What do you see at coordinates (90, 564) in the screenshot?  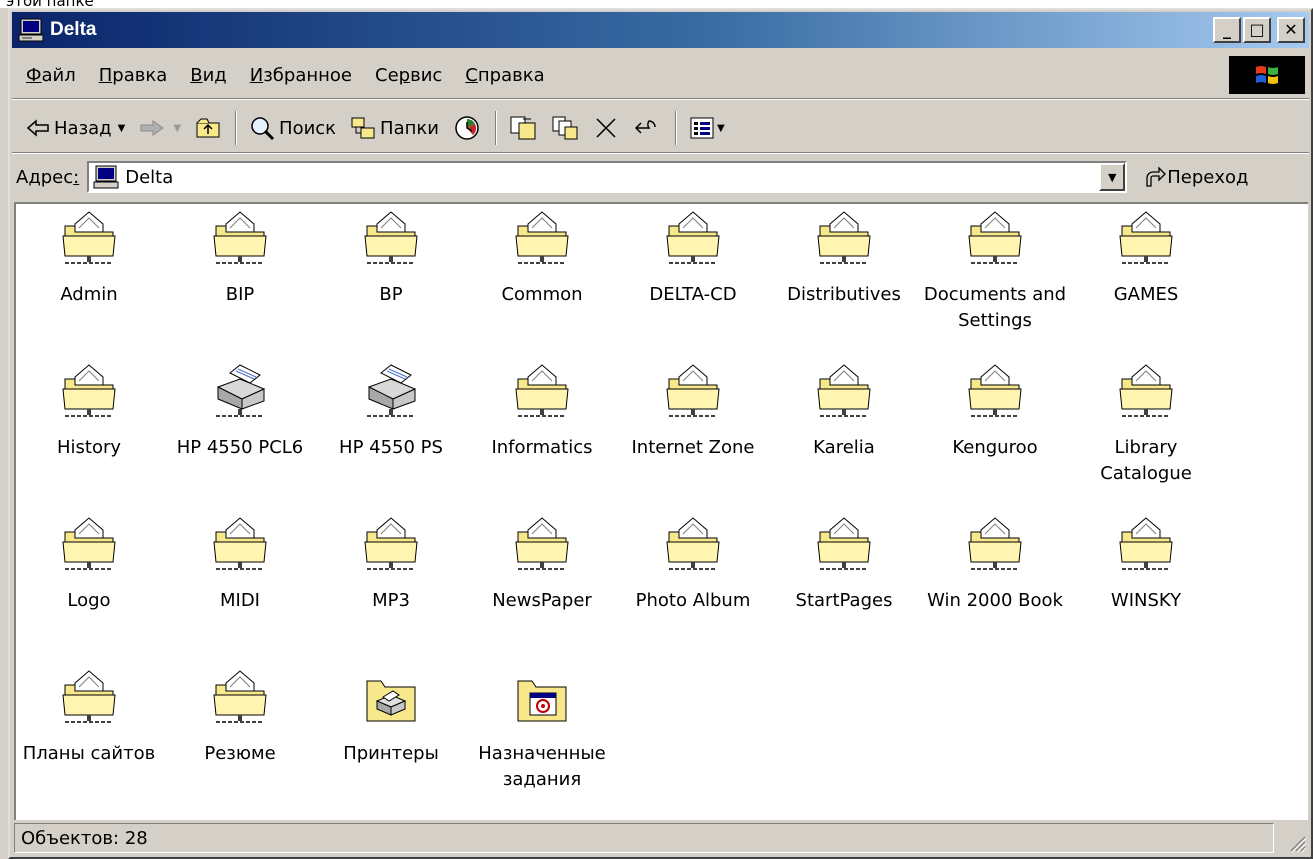 I see `folder-item: Logo` at bounding box center [90, 564].